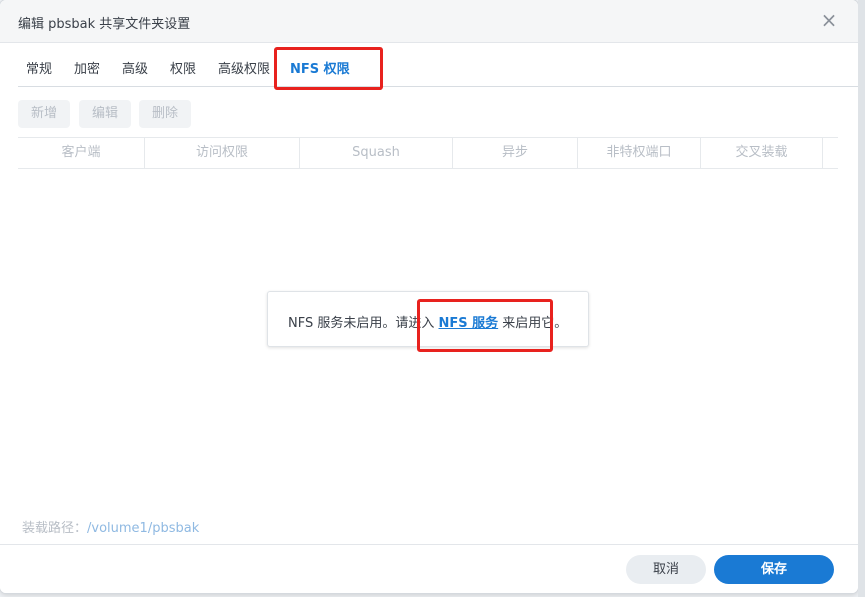 The image size is (865, 597). Describe the element at coordinates (104, 24) in the screenshot. I see `dialog-title: 编辑 pbsbak 共享文件夹设置` at that location.